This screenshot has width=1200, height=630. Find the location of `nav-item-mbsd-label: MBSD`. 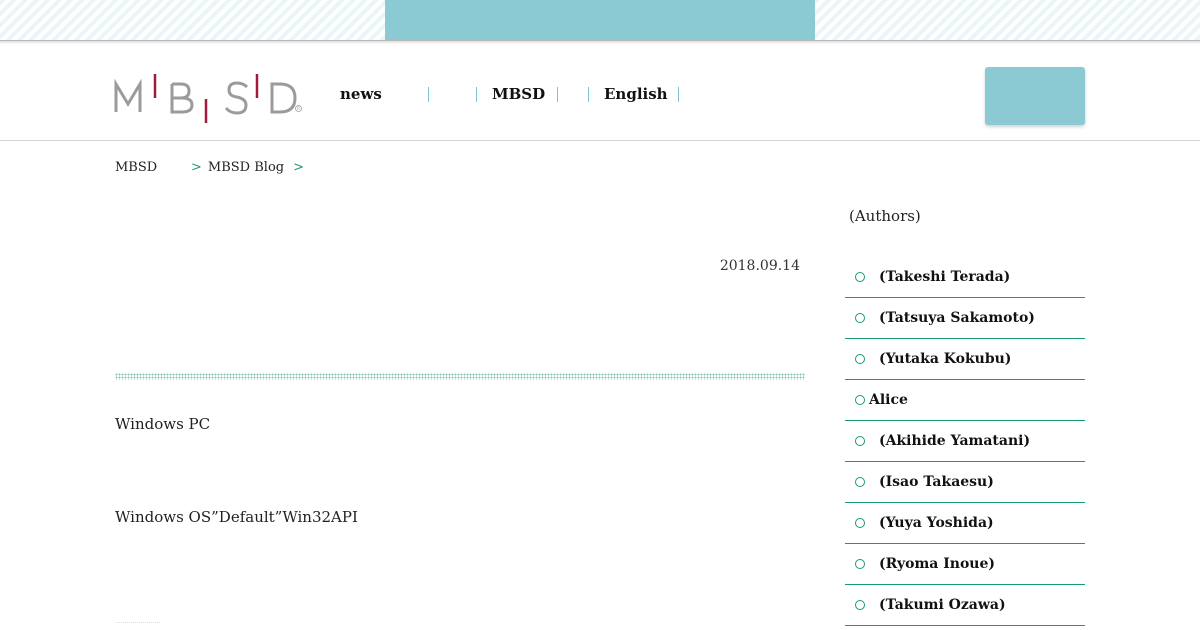

nav-item-mbsd-label: MBSD is located at coordinates (519, 94).